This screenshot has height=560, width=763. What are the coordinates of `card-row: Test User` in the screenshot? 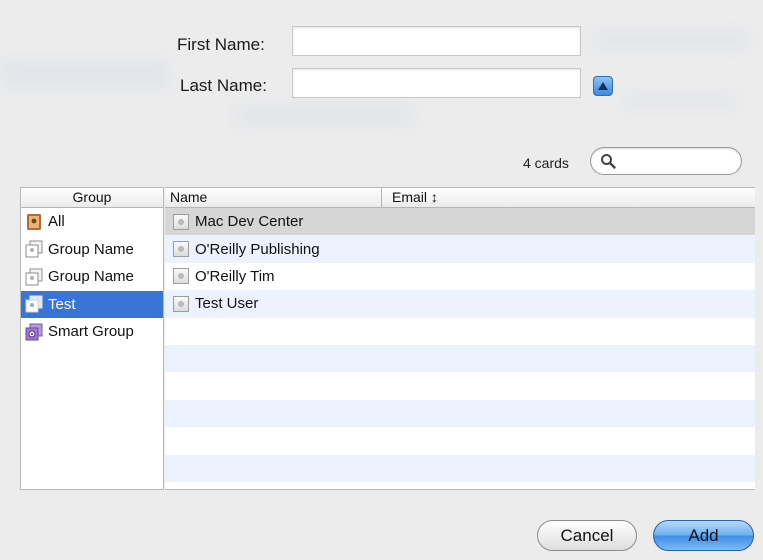 It's located at (460, 304).